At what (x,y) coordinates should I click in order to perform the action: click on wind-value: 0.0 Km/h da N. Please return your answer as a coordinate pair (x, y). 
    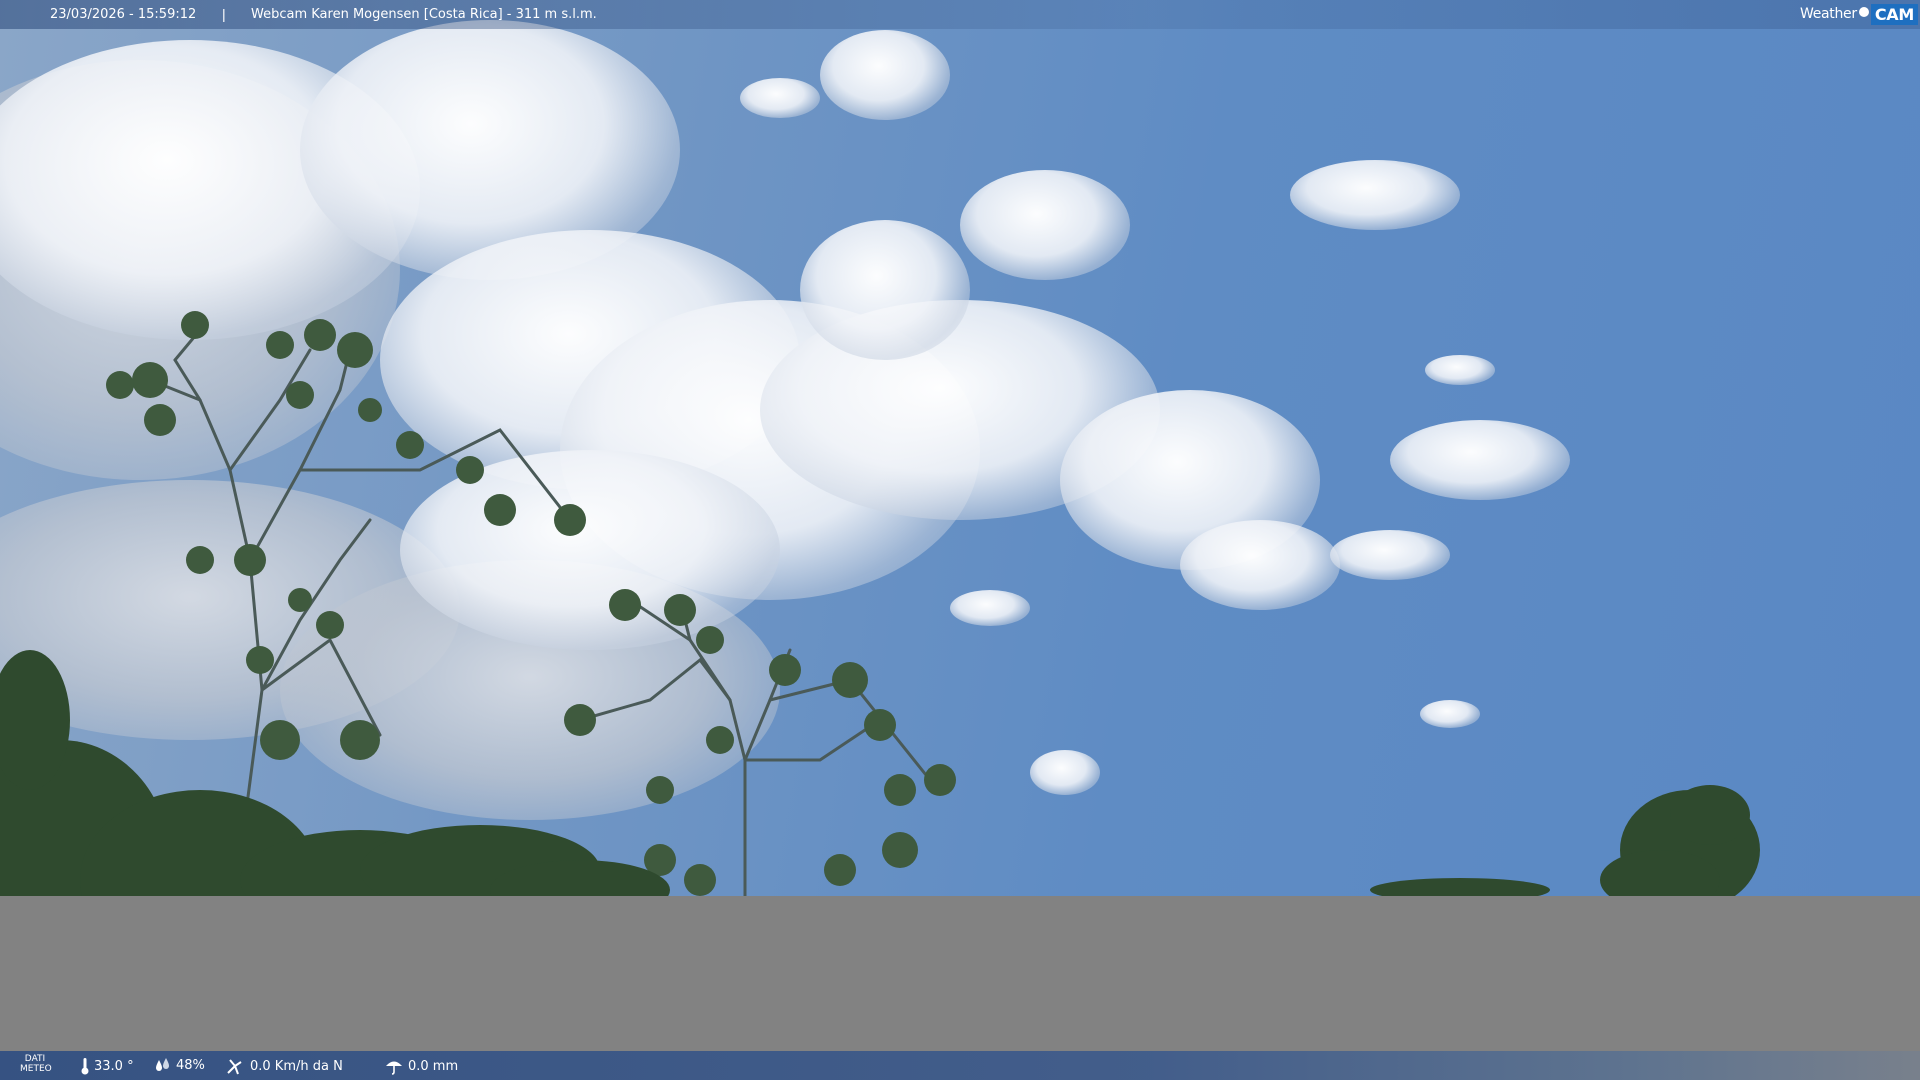
    Looking at the image, I should click on (296, 1066).